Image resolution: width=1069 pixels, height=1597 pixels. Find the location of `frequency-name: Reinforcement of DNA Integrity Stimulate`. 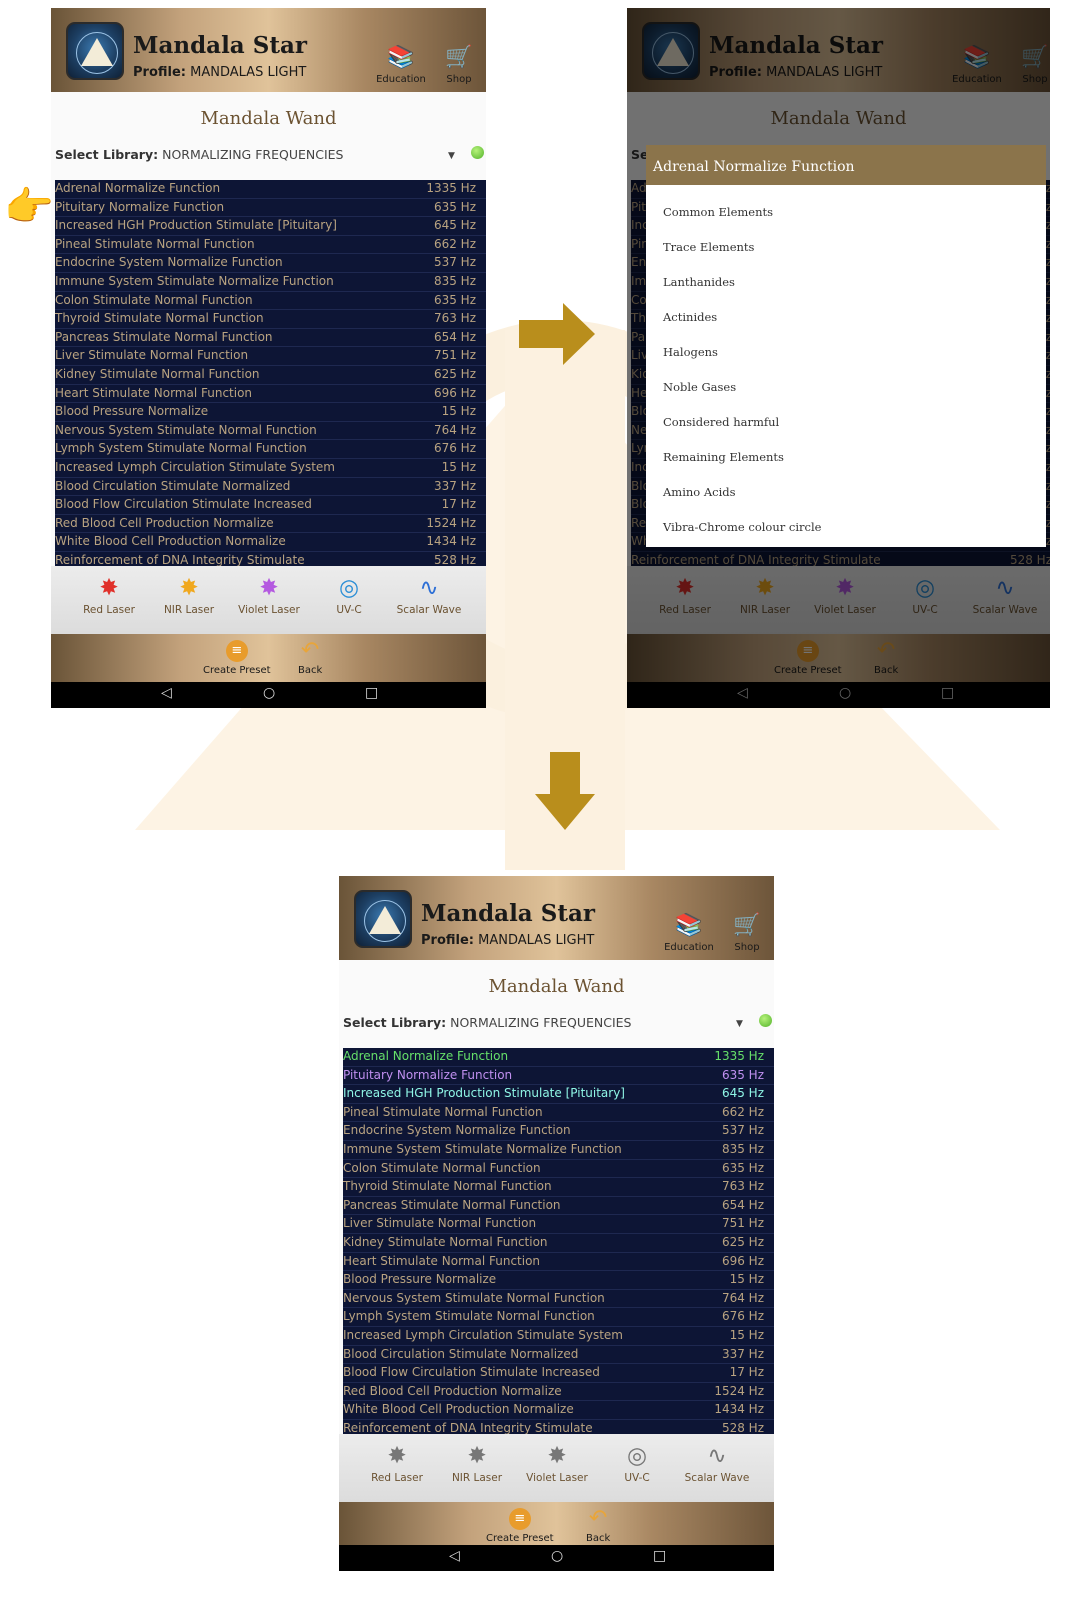

frequency-name: Reinforcement of DNA Integrity Stimulate is located at coordinates (180, 559).